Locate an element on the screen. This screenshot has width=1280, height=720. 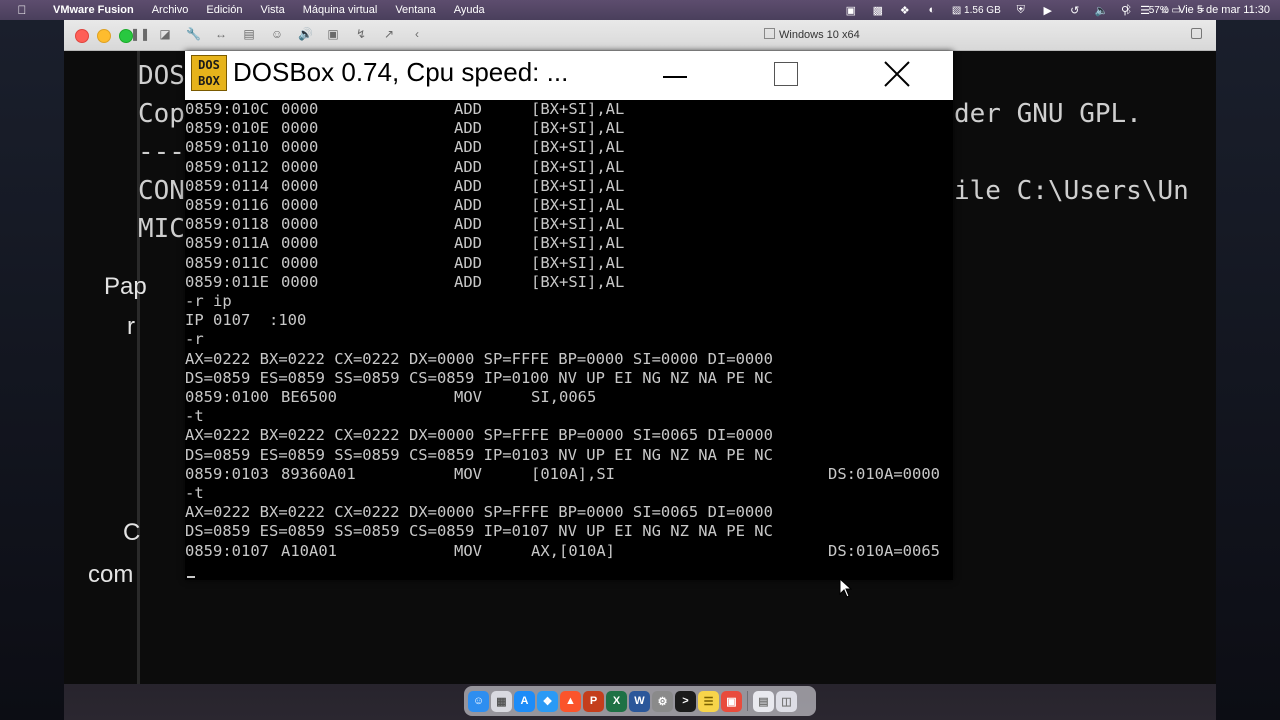
app-store-icon: A is located at coordinates (524, 701).